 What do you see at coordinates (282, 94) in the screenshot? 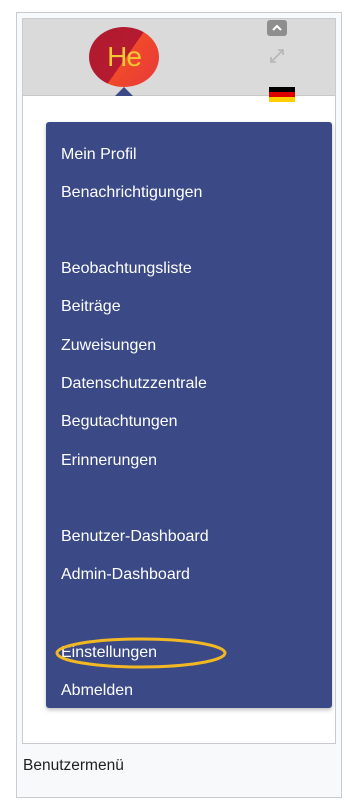
I see `german-flag-icon` at bounding box center [282, 94].